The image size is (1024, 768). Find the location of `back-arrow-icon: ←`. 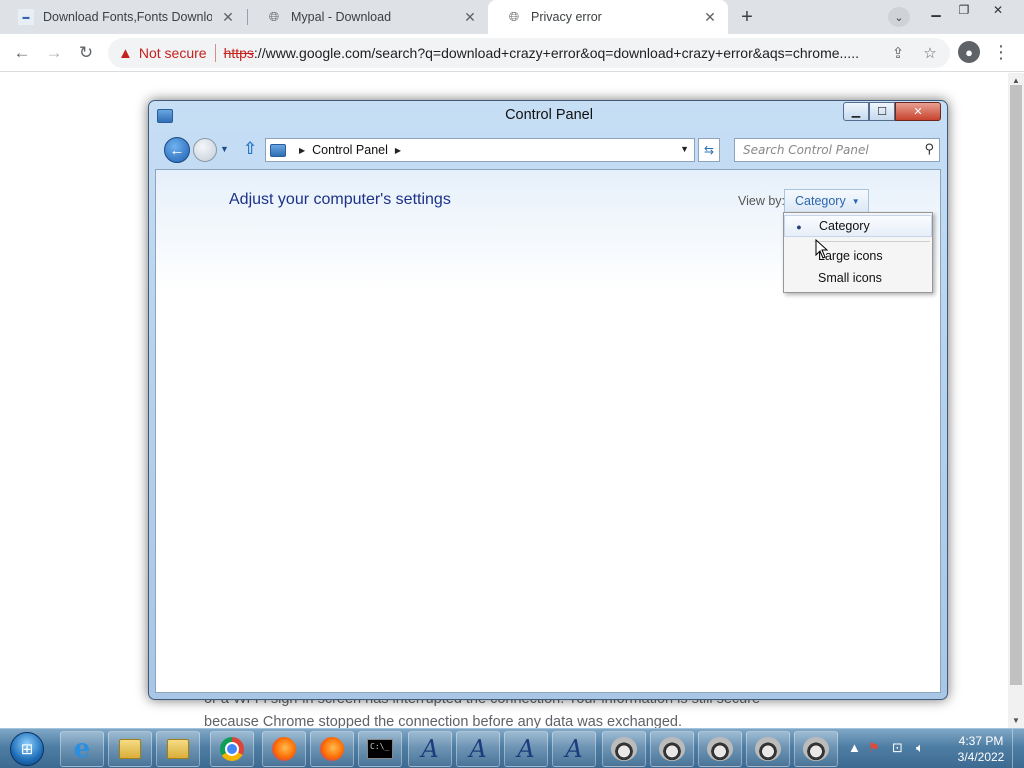

back-arrow-icon: ← is located at coordinates (177, 150).